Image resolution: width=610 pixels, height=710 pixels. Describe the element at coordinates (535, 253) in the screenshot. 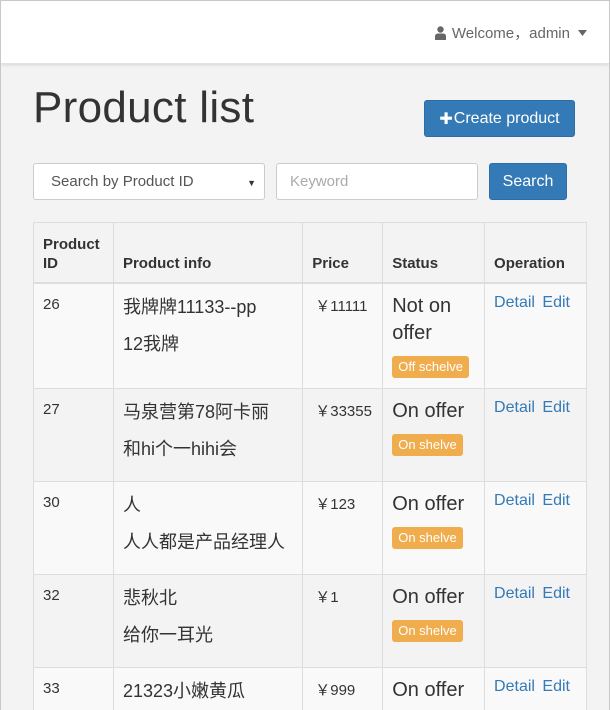

I see `col-header-operation: Operation` at that location.